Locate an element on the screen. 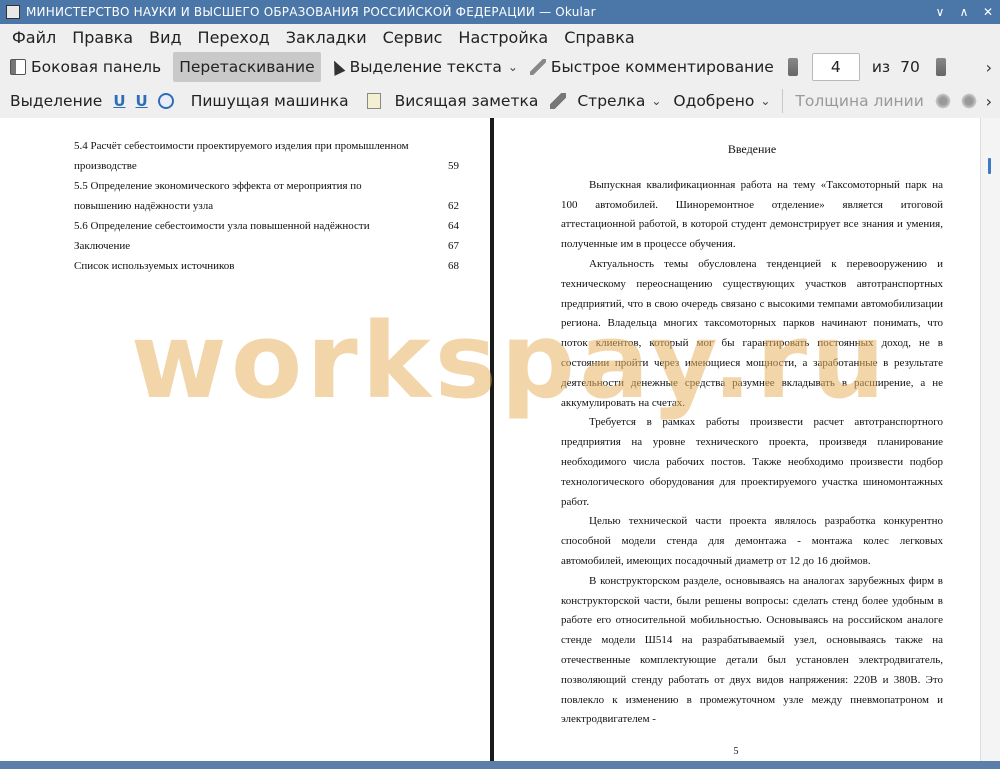 This screenshot has height=769, width=1000. sidebar-toggle-button: Боковая панель is located at coordinates (85, 67).